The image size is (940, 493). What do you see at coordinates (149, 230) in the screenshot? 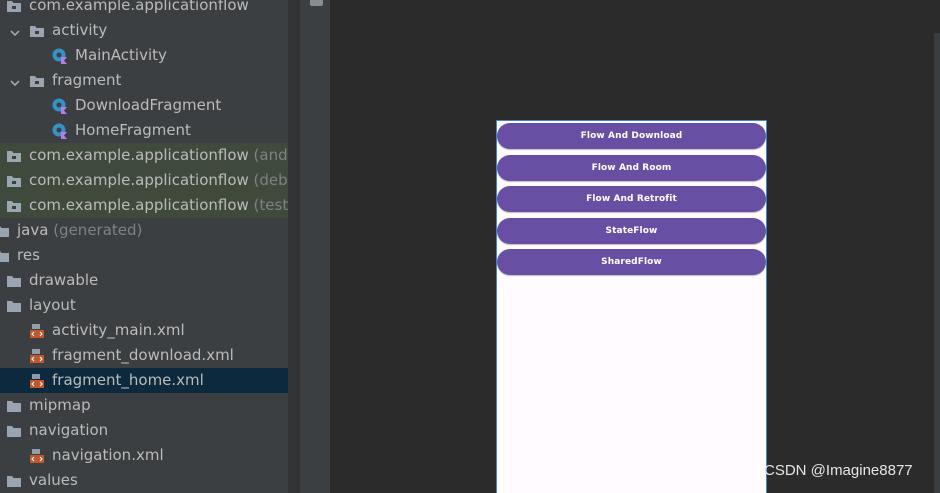
I see `tree-item: java (generated)` at bounding box center [149, 230].